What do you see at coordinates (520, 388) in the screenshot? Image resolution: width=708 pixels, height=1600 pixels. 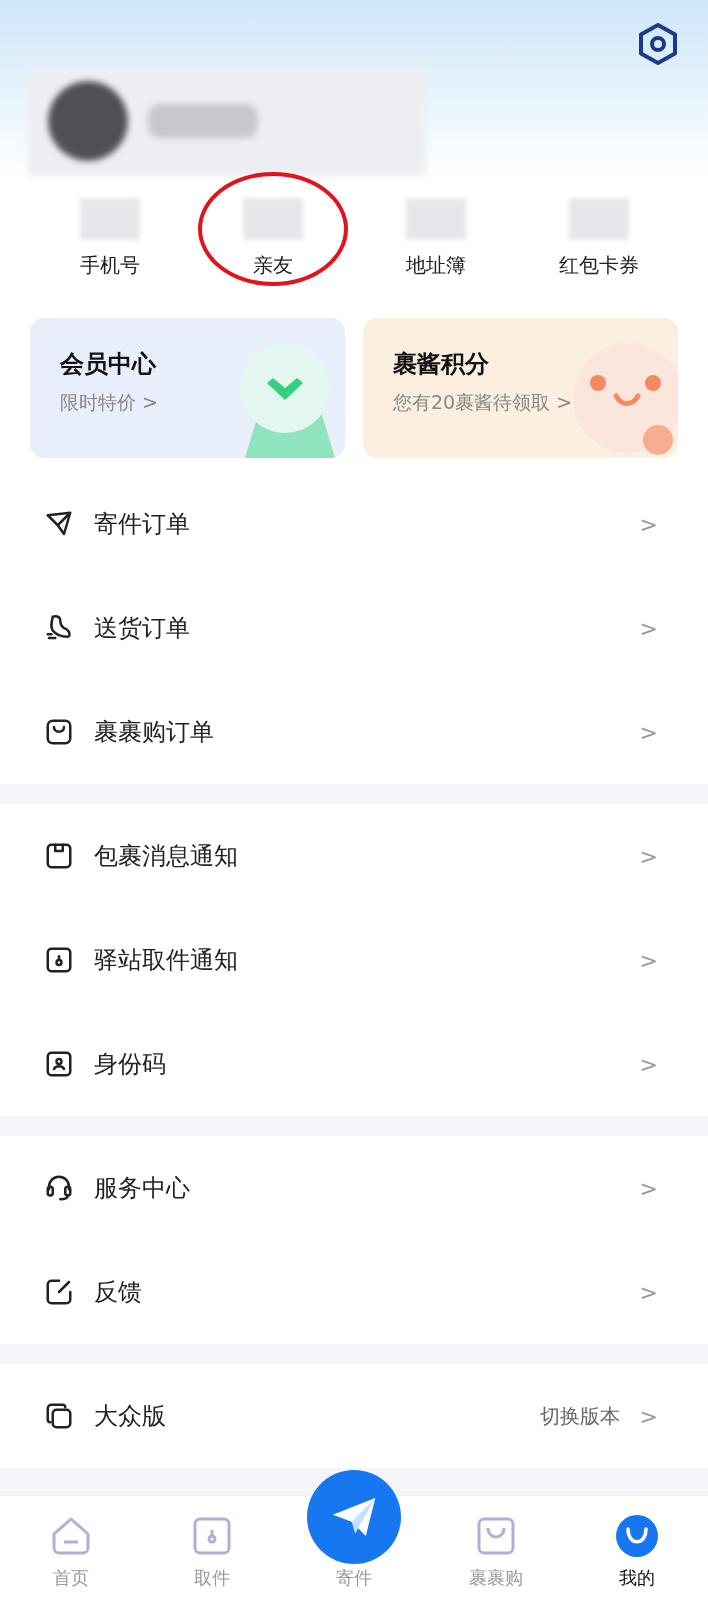 I see `promo-card: 裹酱积分 您有20裹酱待领取 >` at bounding box center [520, 388].